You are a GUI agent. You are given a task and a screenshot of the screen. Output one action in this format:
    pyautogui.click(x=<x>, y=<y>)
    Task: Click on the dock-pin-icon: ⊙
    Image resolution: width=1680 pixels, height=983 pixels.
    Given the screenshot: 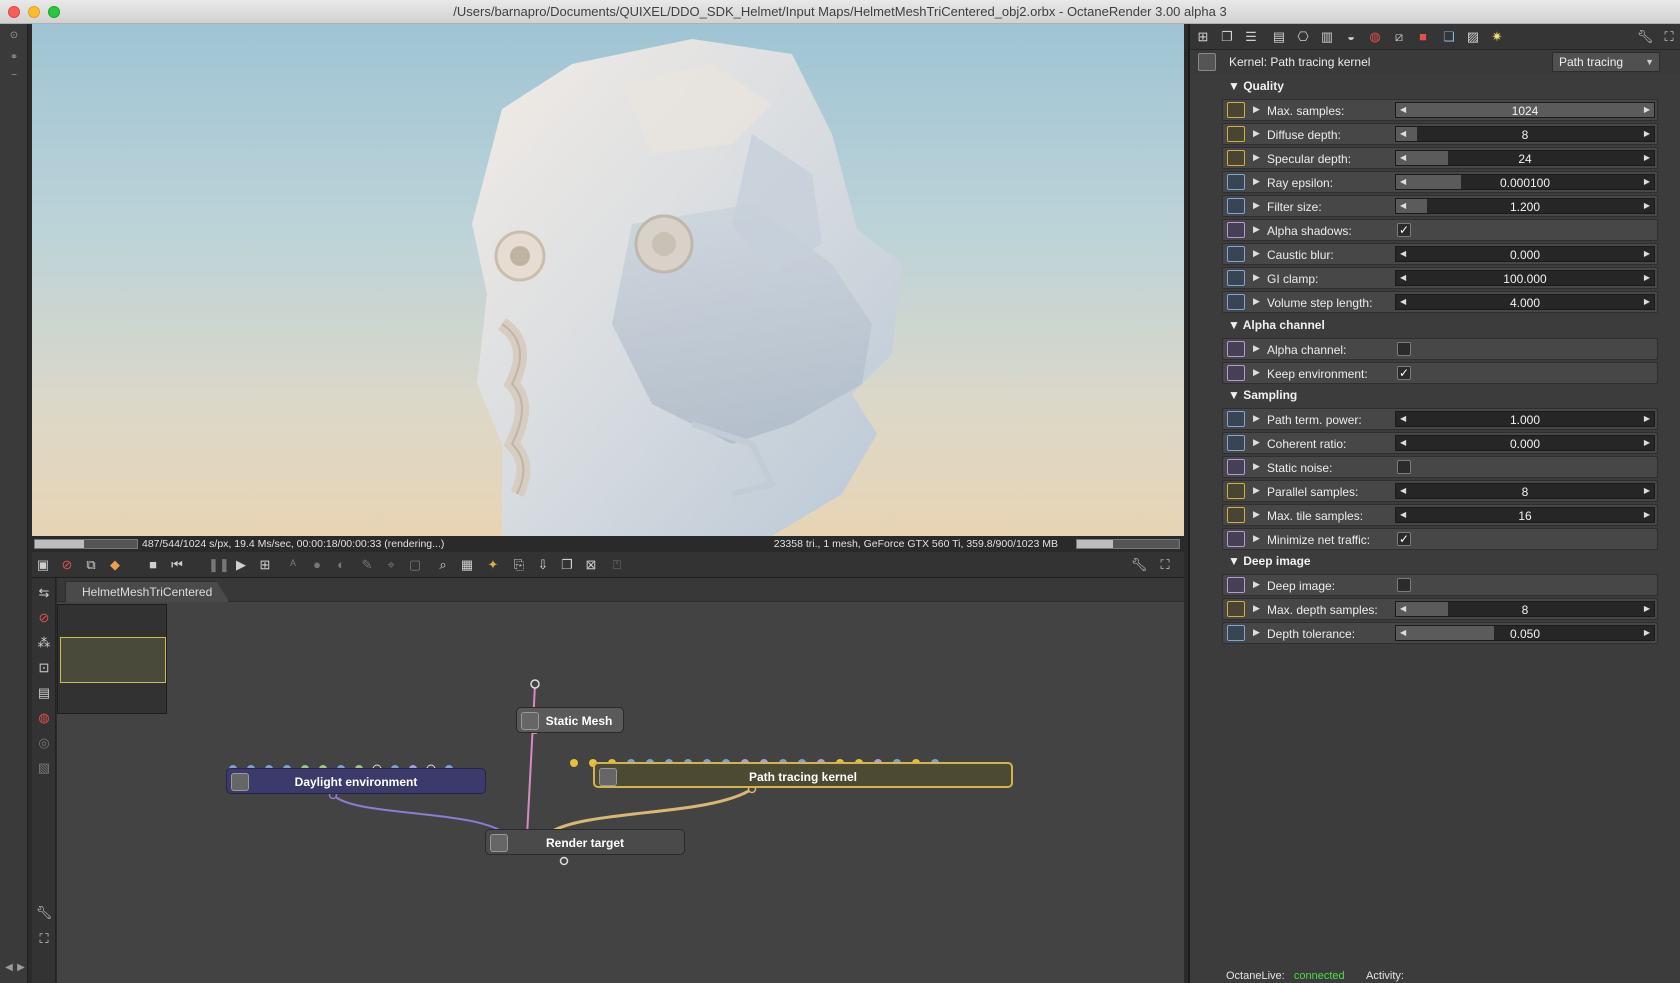 What is the action you would take?
    pyautogui.click(x=14, y=36)
    